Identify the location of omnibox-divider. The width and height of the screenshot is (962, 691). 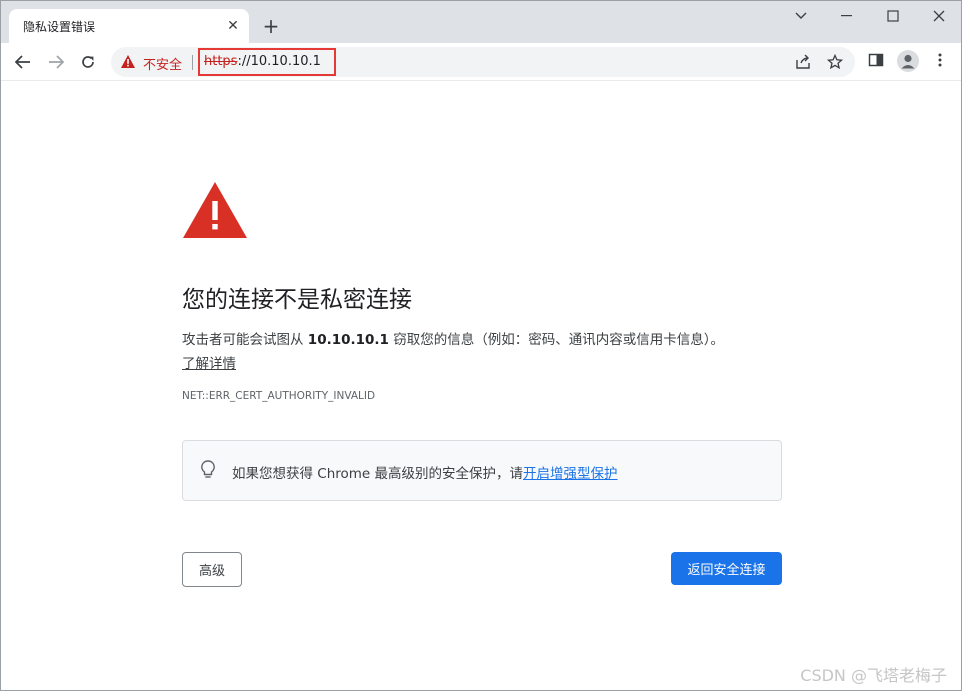
(192, 62).